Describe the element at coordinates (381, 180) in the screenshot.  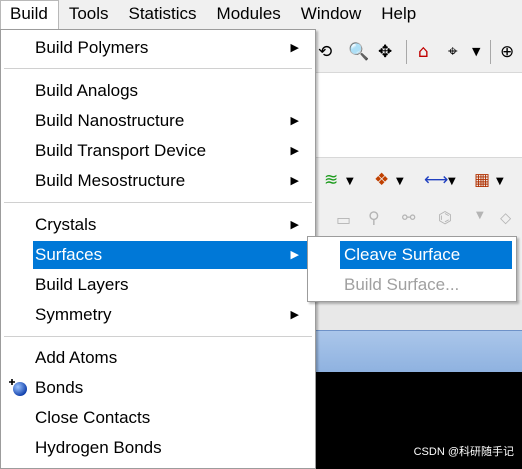
I see `color-atoms-icon: ❖` at that location.